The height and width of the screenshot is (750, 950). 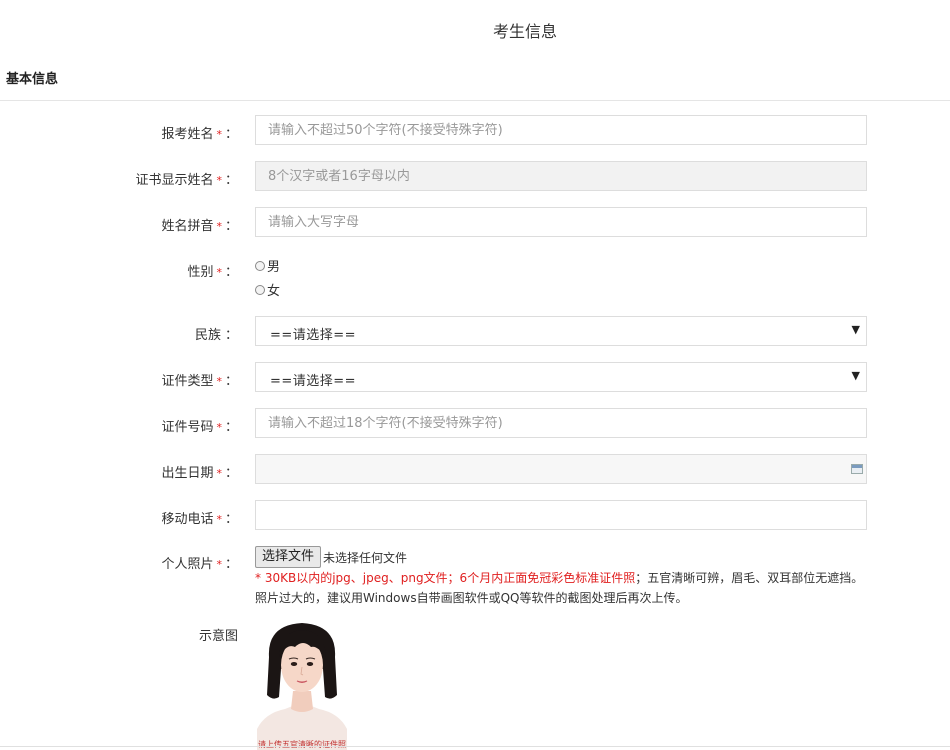 I want to click on section-divider, so click(x=475, y=100).